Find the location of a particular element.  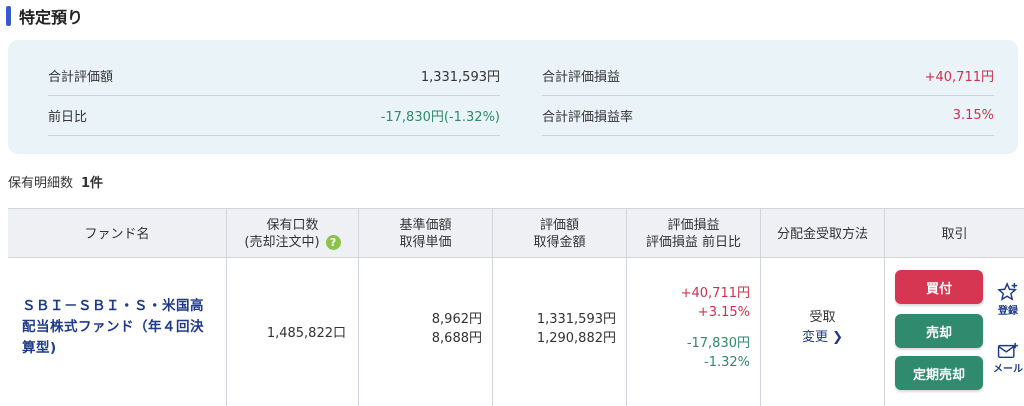

register-favorite: 登録 is located at coordinates (1008, 299).